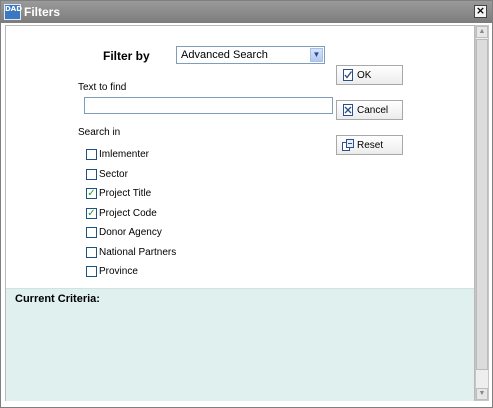  I want to click on reset-button: Reset, so click(369, 145).